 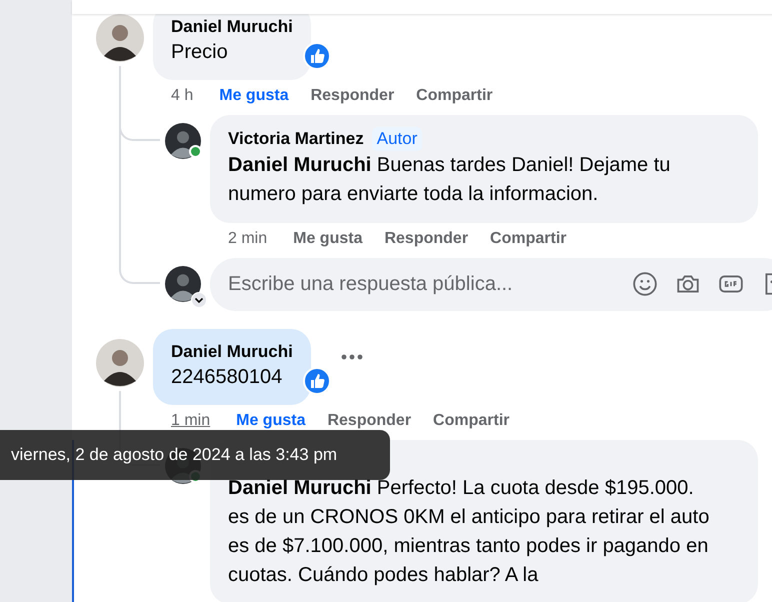 I want to click on comment-text: 2246580104, so click(x=227, y=377).